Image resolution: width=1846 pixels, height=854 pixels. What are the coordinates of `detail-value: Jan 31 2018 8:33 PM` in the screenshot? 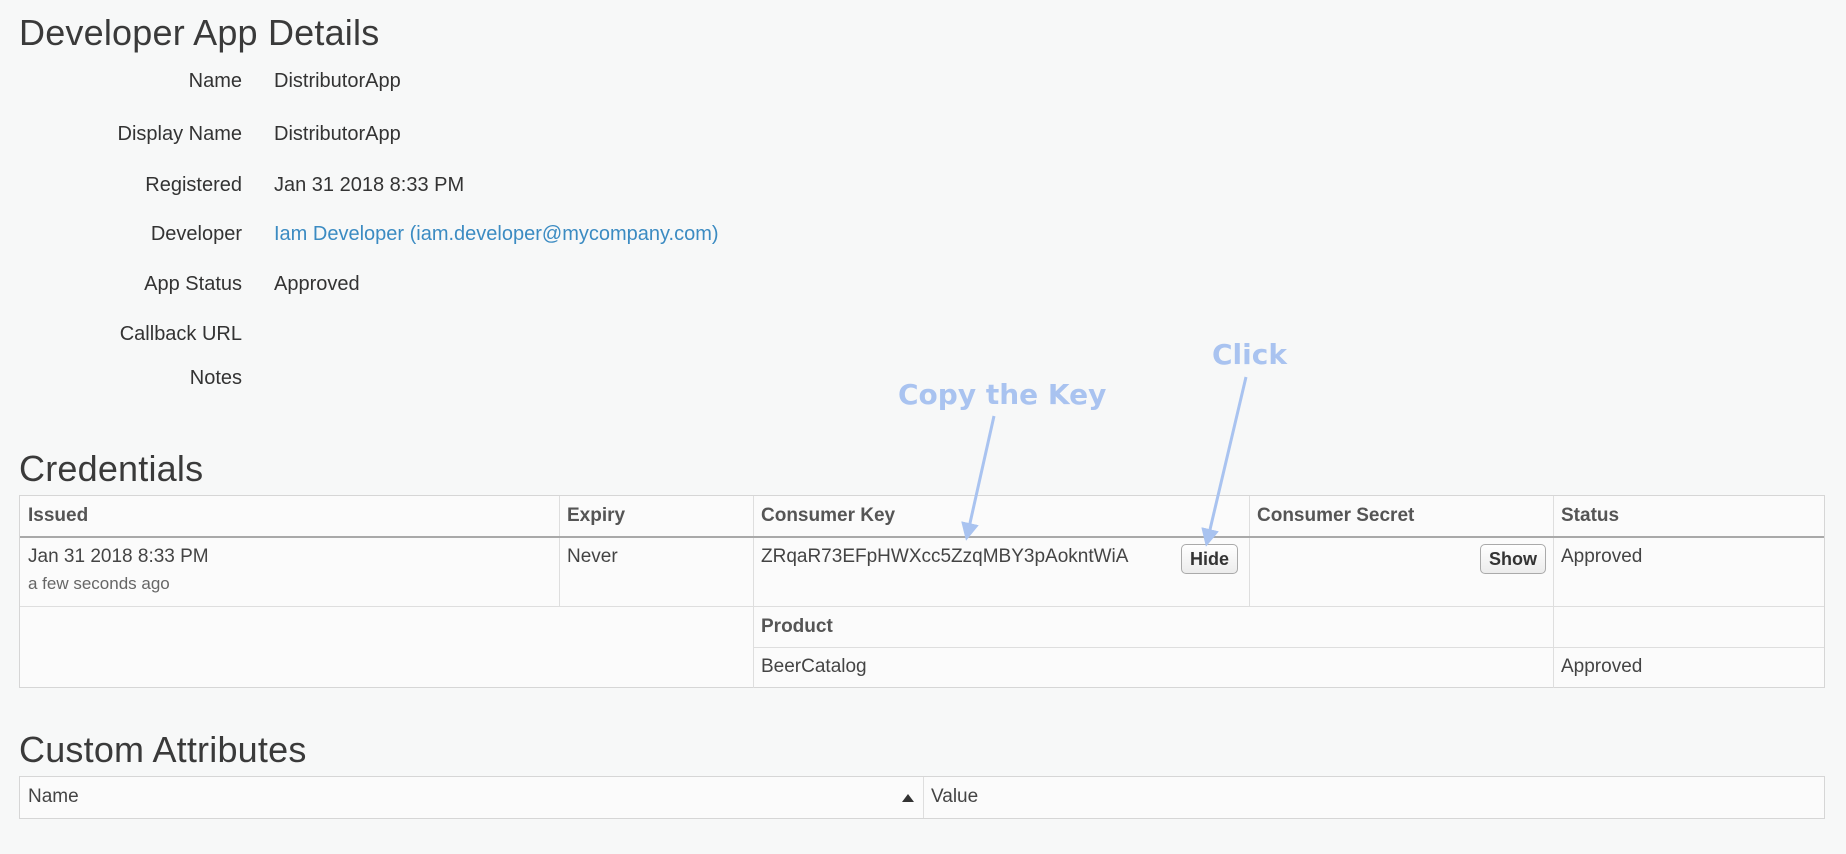 It's located at (369, 185).